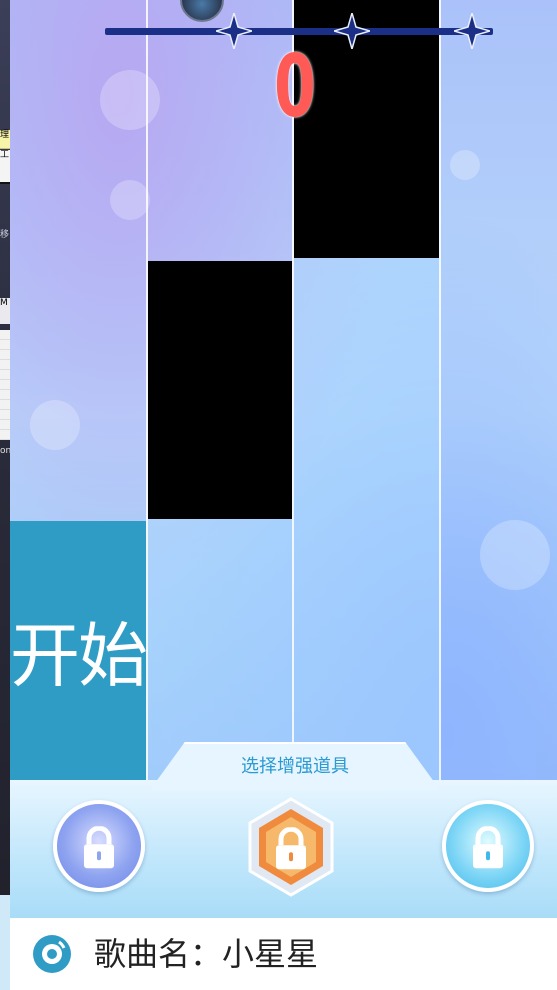 This screenshot has height=990, width=557. I want to click on desktop-fragment: 工, so click(5, 167).